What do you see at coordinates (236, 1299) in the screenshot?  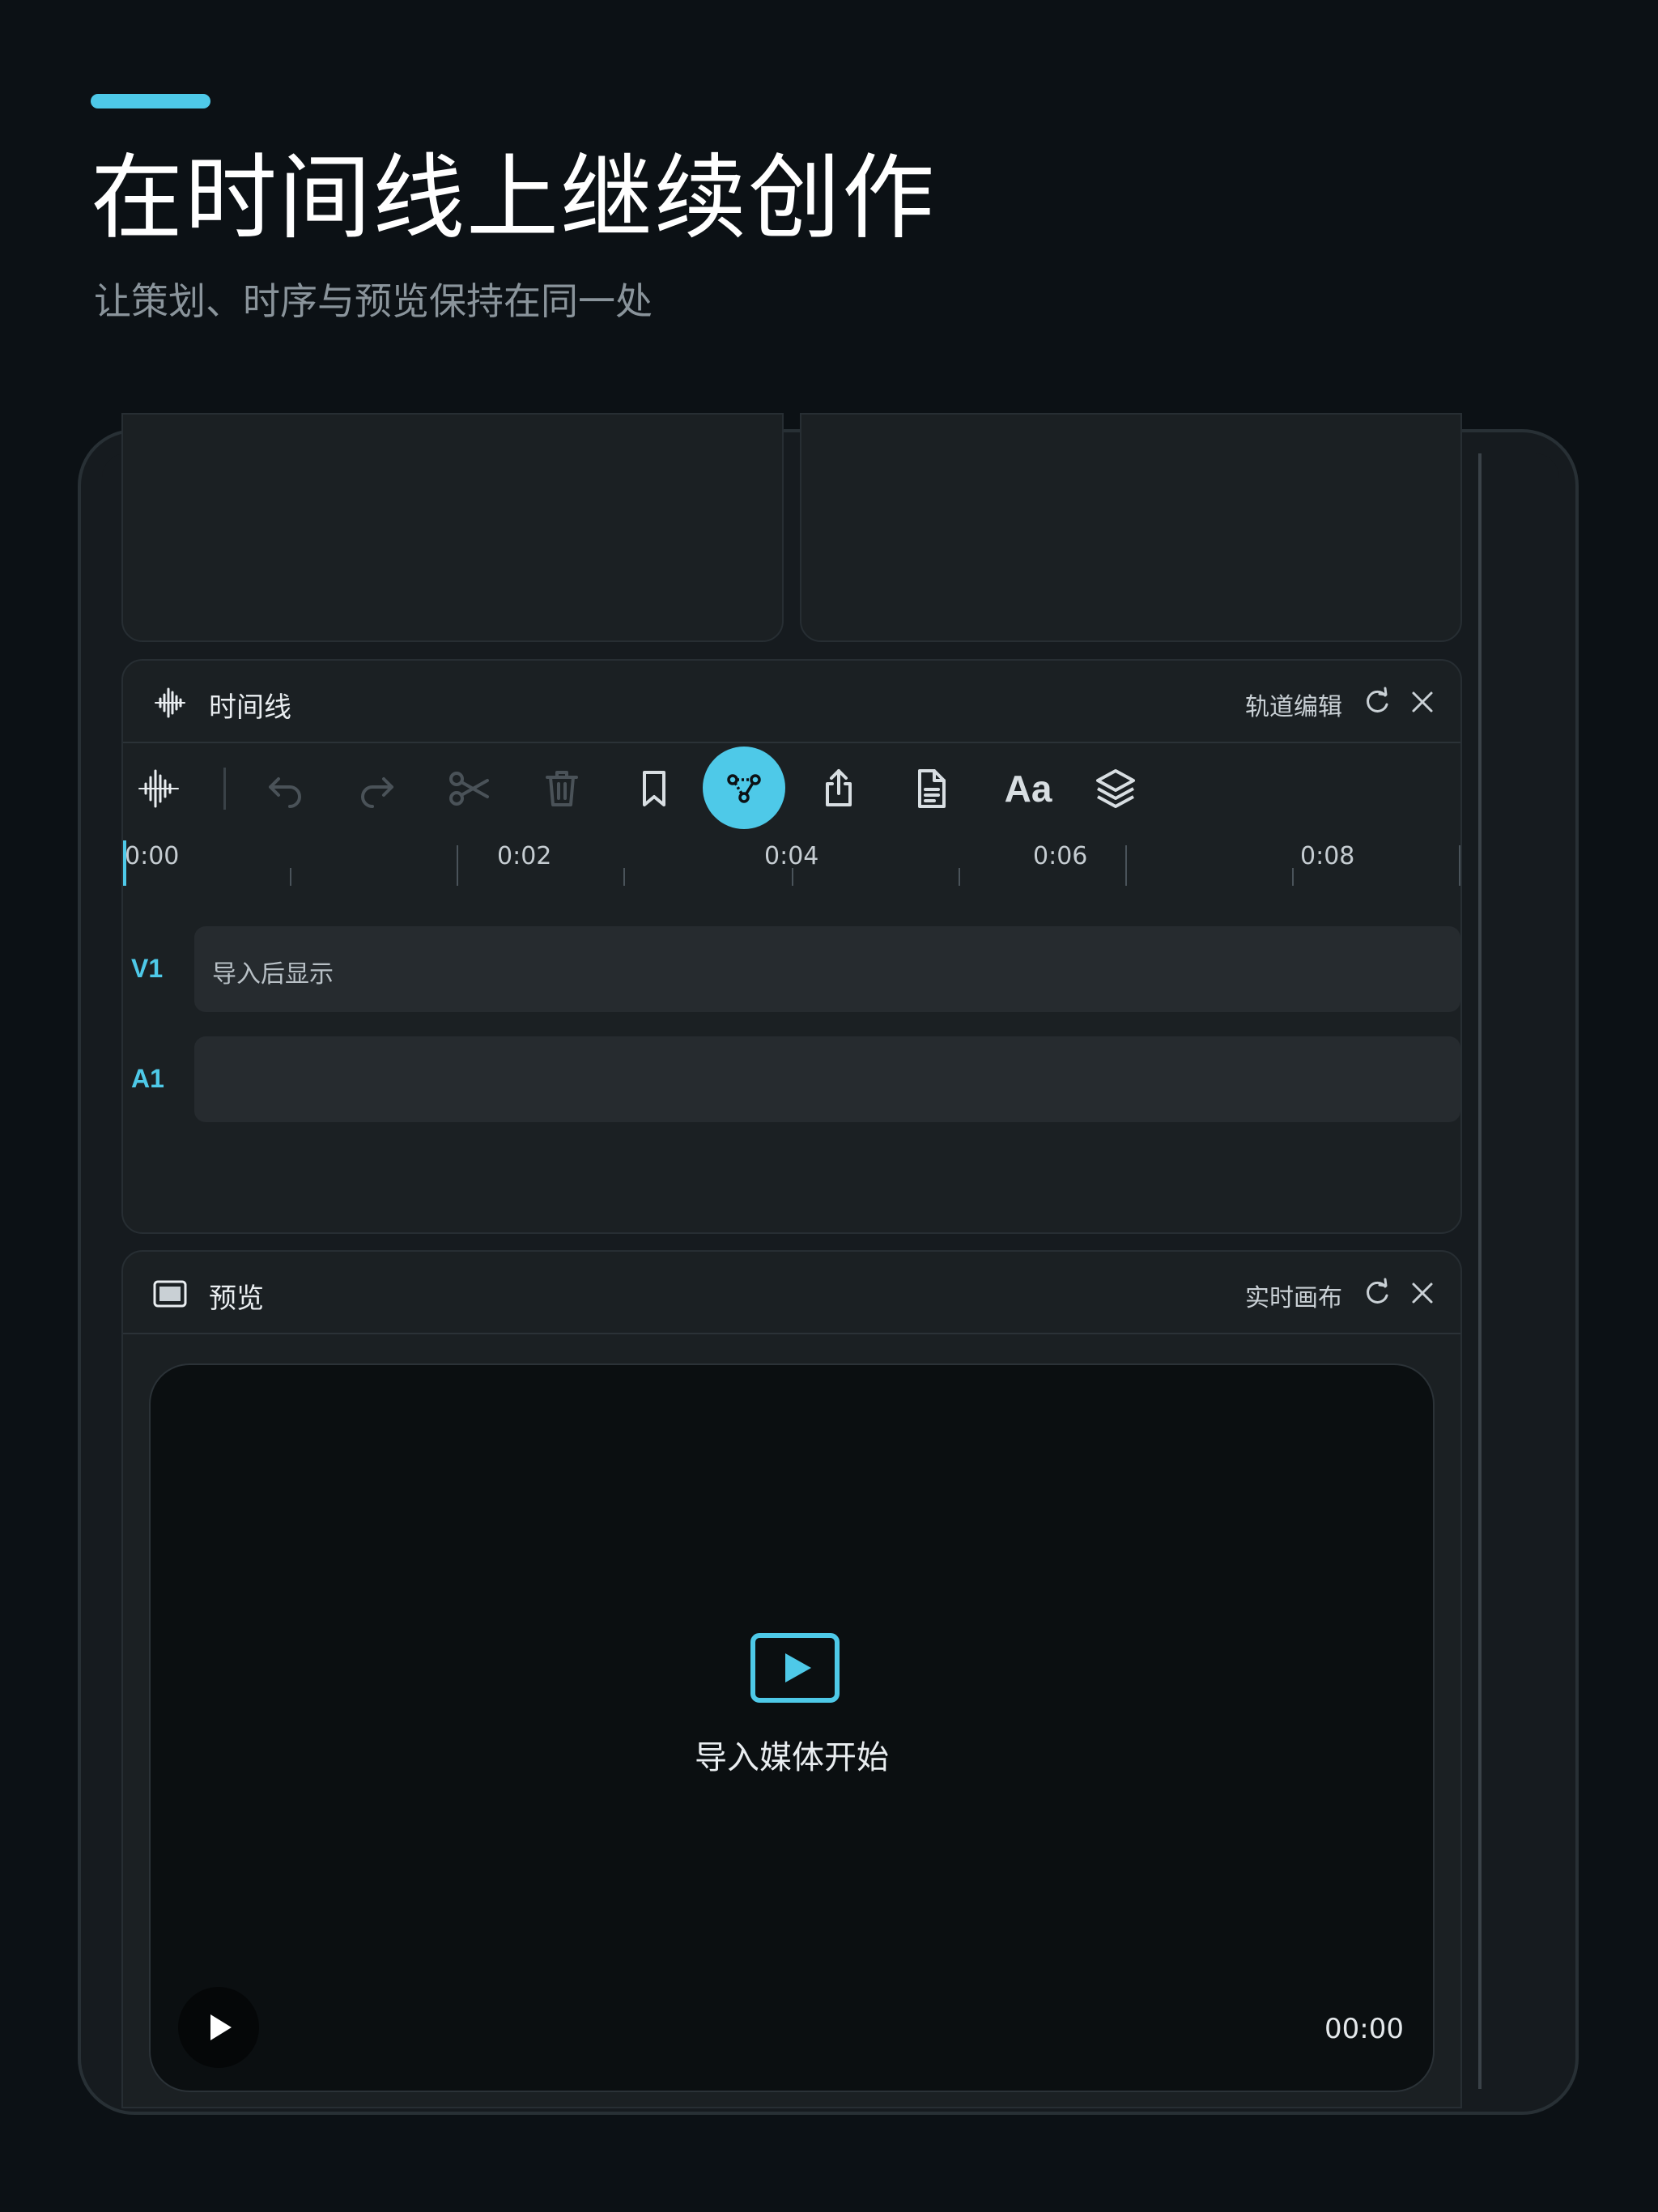 I see `preview-title: 预览` at bounding box center [236, 1299].